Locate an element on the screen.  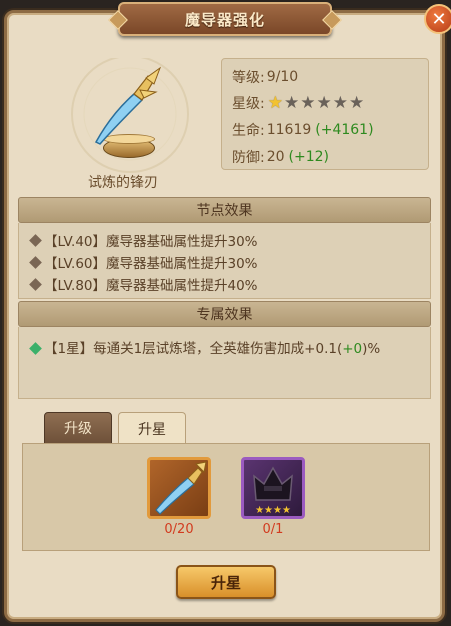
node-effect-text: 【LV.80】魔导器基础属性提升40% is located at coordinates (151, 286).